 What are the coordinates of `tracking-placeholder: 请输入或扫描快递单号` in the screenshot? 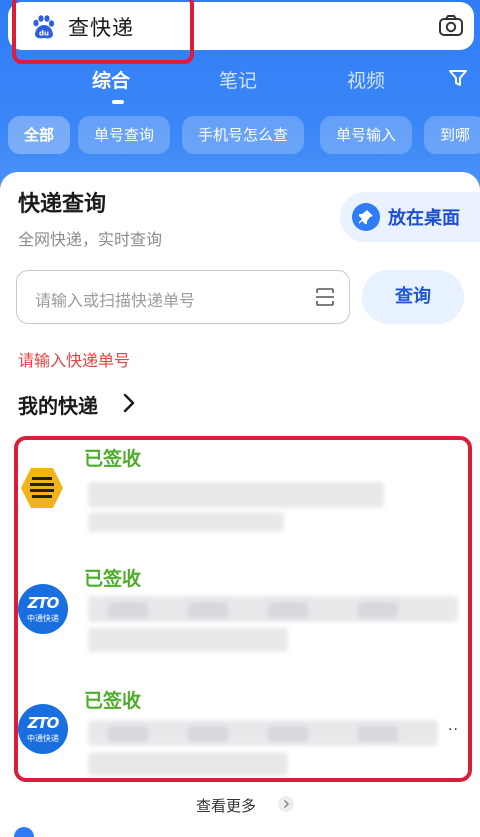 It's located at (115, 300).